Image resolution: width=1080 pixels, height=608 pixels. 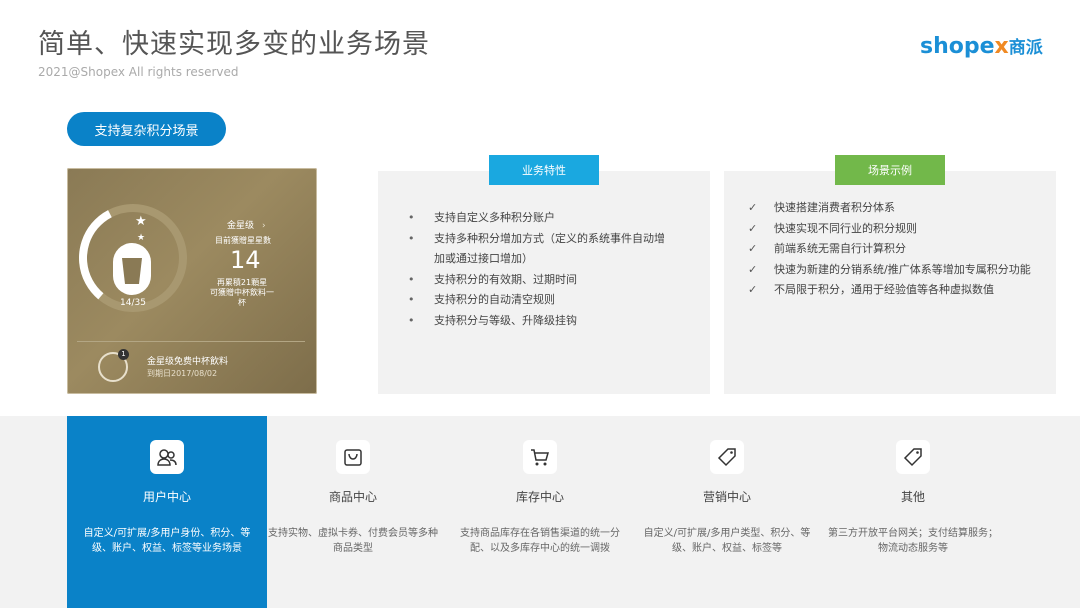 What do you see at coordinates (727, 541) in the screenshot?
I see `module-desc: 自定义/可扩展/多用户类型、积分、等级、账户、权益、标签等` at bounding box center [727, 541].